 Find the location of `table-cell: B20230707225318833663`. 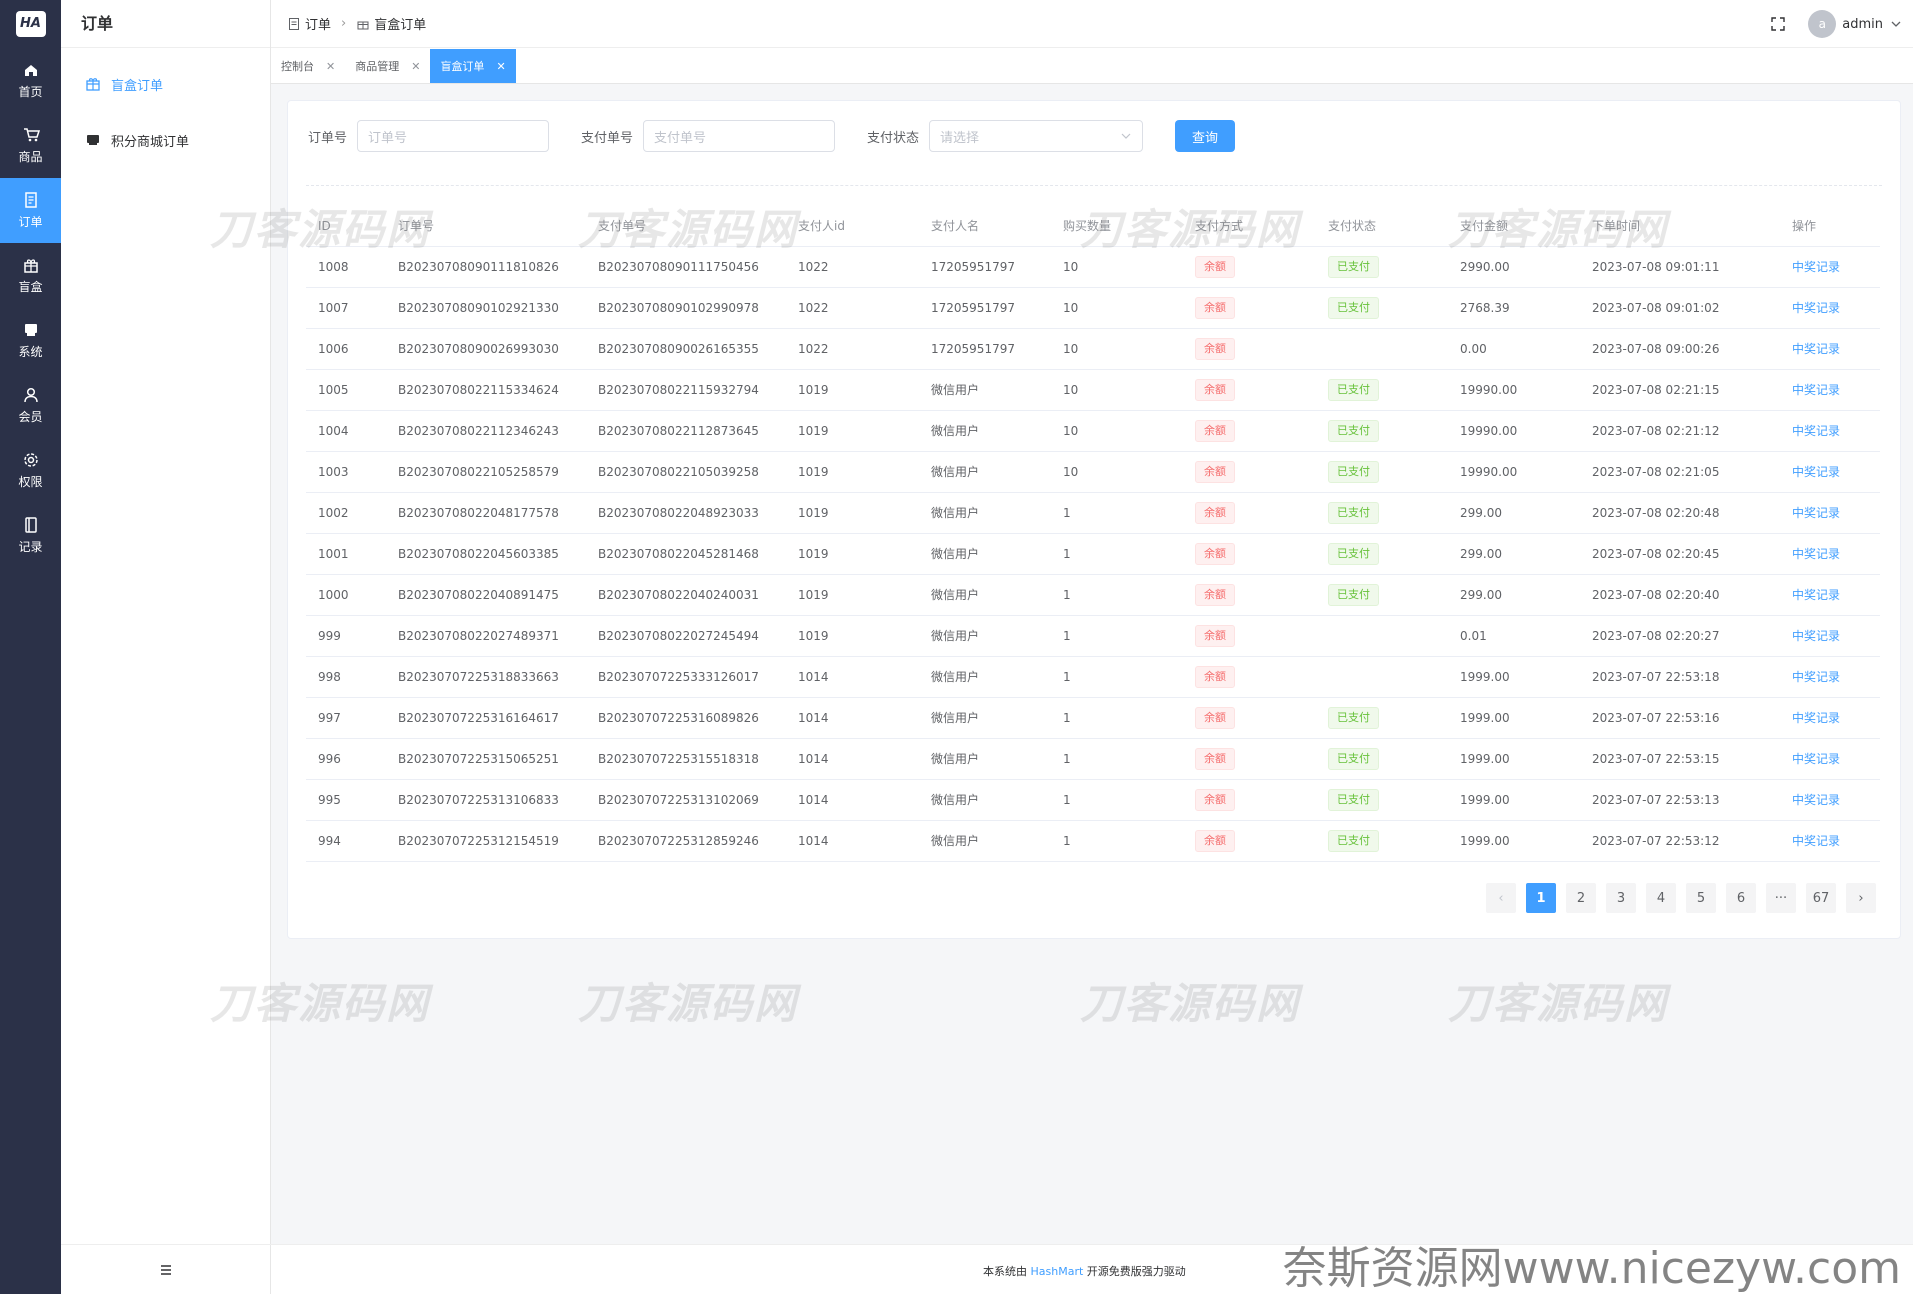

table-cell: B20230707225318833663 is located at coordinates (486, 677).